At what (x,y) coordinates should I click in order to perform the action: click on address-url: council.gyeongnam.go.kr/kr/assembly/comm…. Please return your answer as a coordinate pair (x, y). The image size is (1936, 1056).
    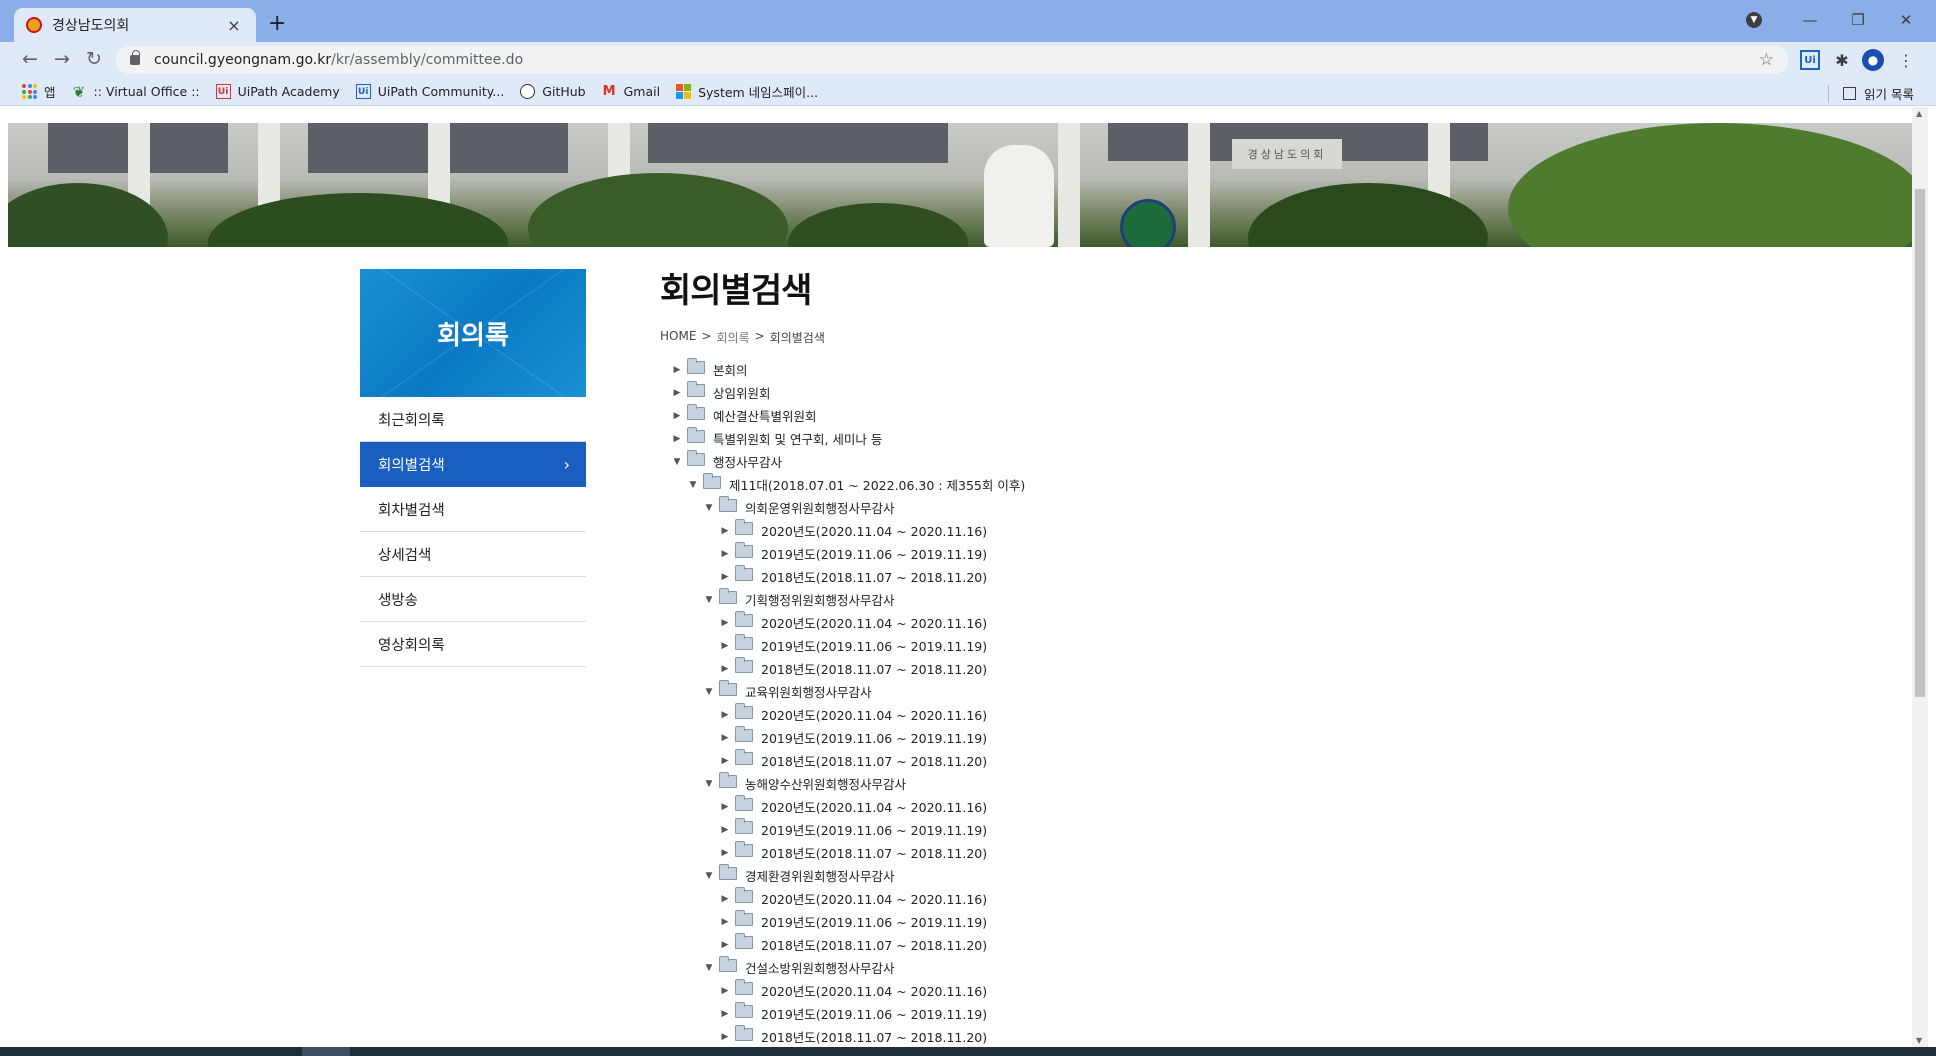
    Looking at the image, I should click on (956, 60).